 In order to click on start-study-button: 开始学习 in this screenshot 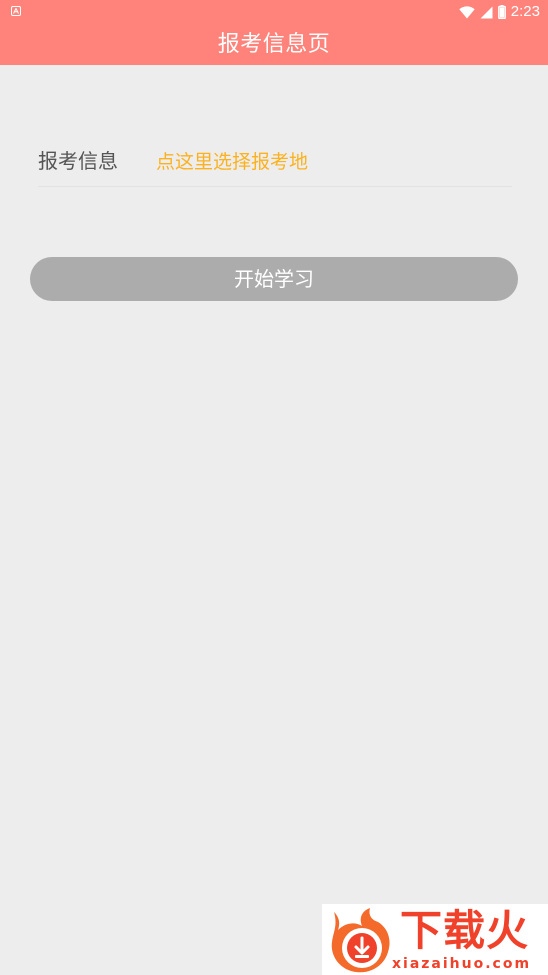, I will do `click(274, 279)`.